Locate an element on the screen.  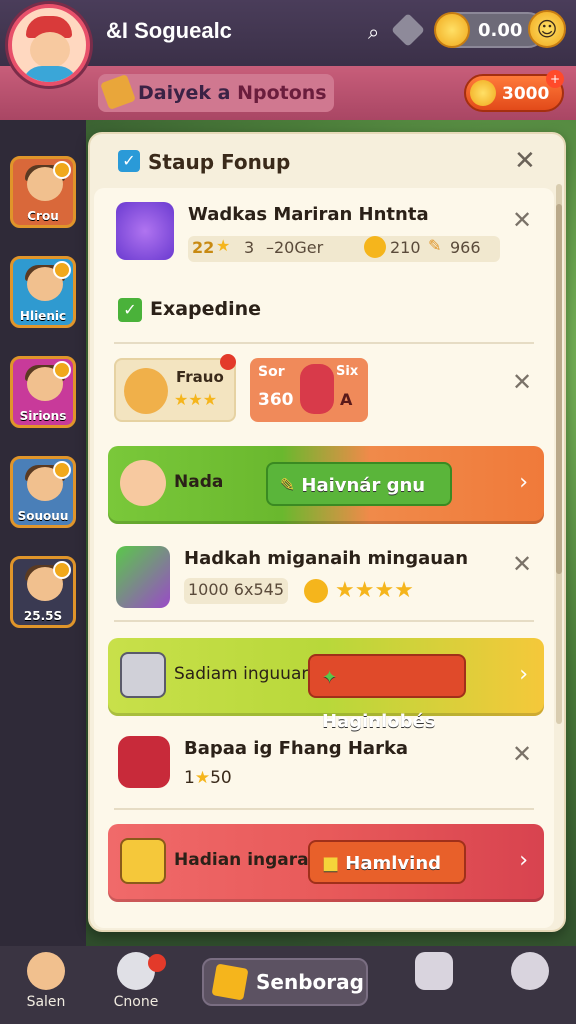
player-name: &I Soguealc is located at coordinates (169, 30).